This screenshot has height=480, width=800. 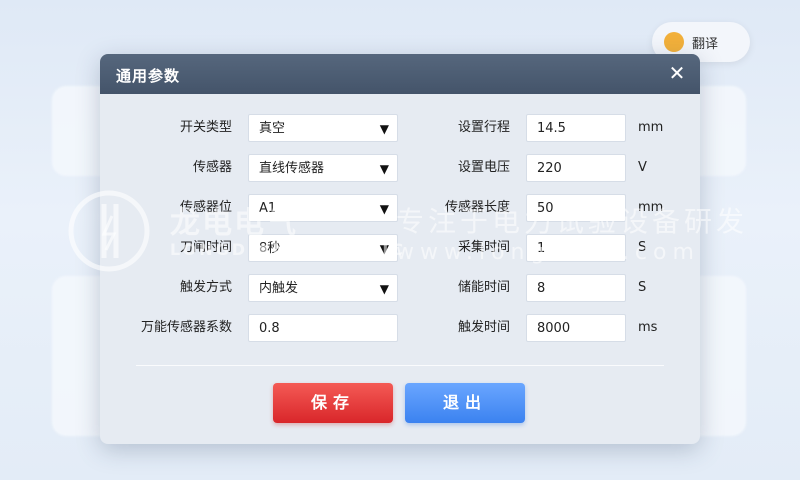 What do you see at coordinates (483, 127) in the screenshot?
I see `right-field-label: 设置行程` at bounding box center [483, 127].